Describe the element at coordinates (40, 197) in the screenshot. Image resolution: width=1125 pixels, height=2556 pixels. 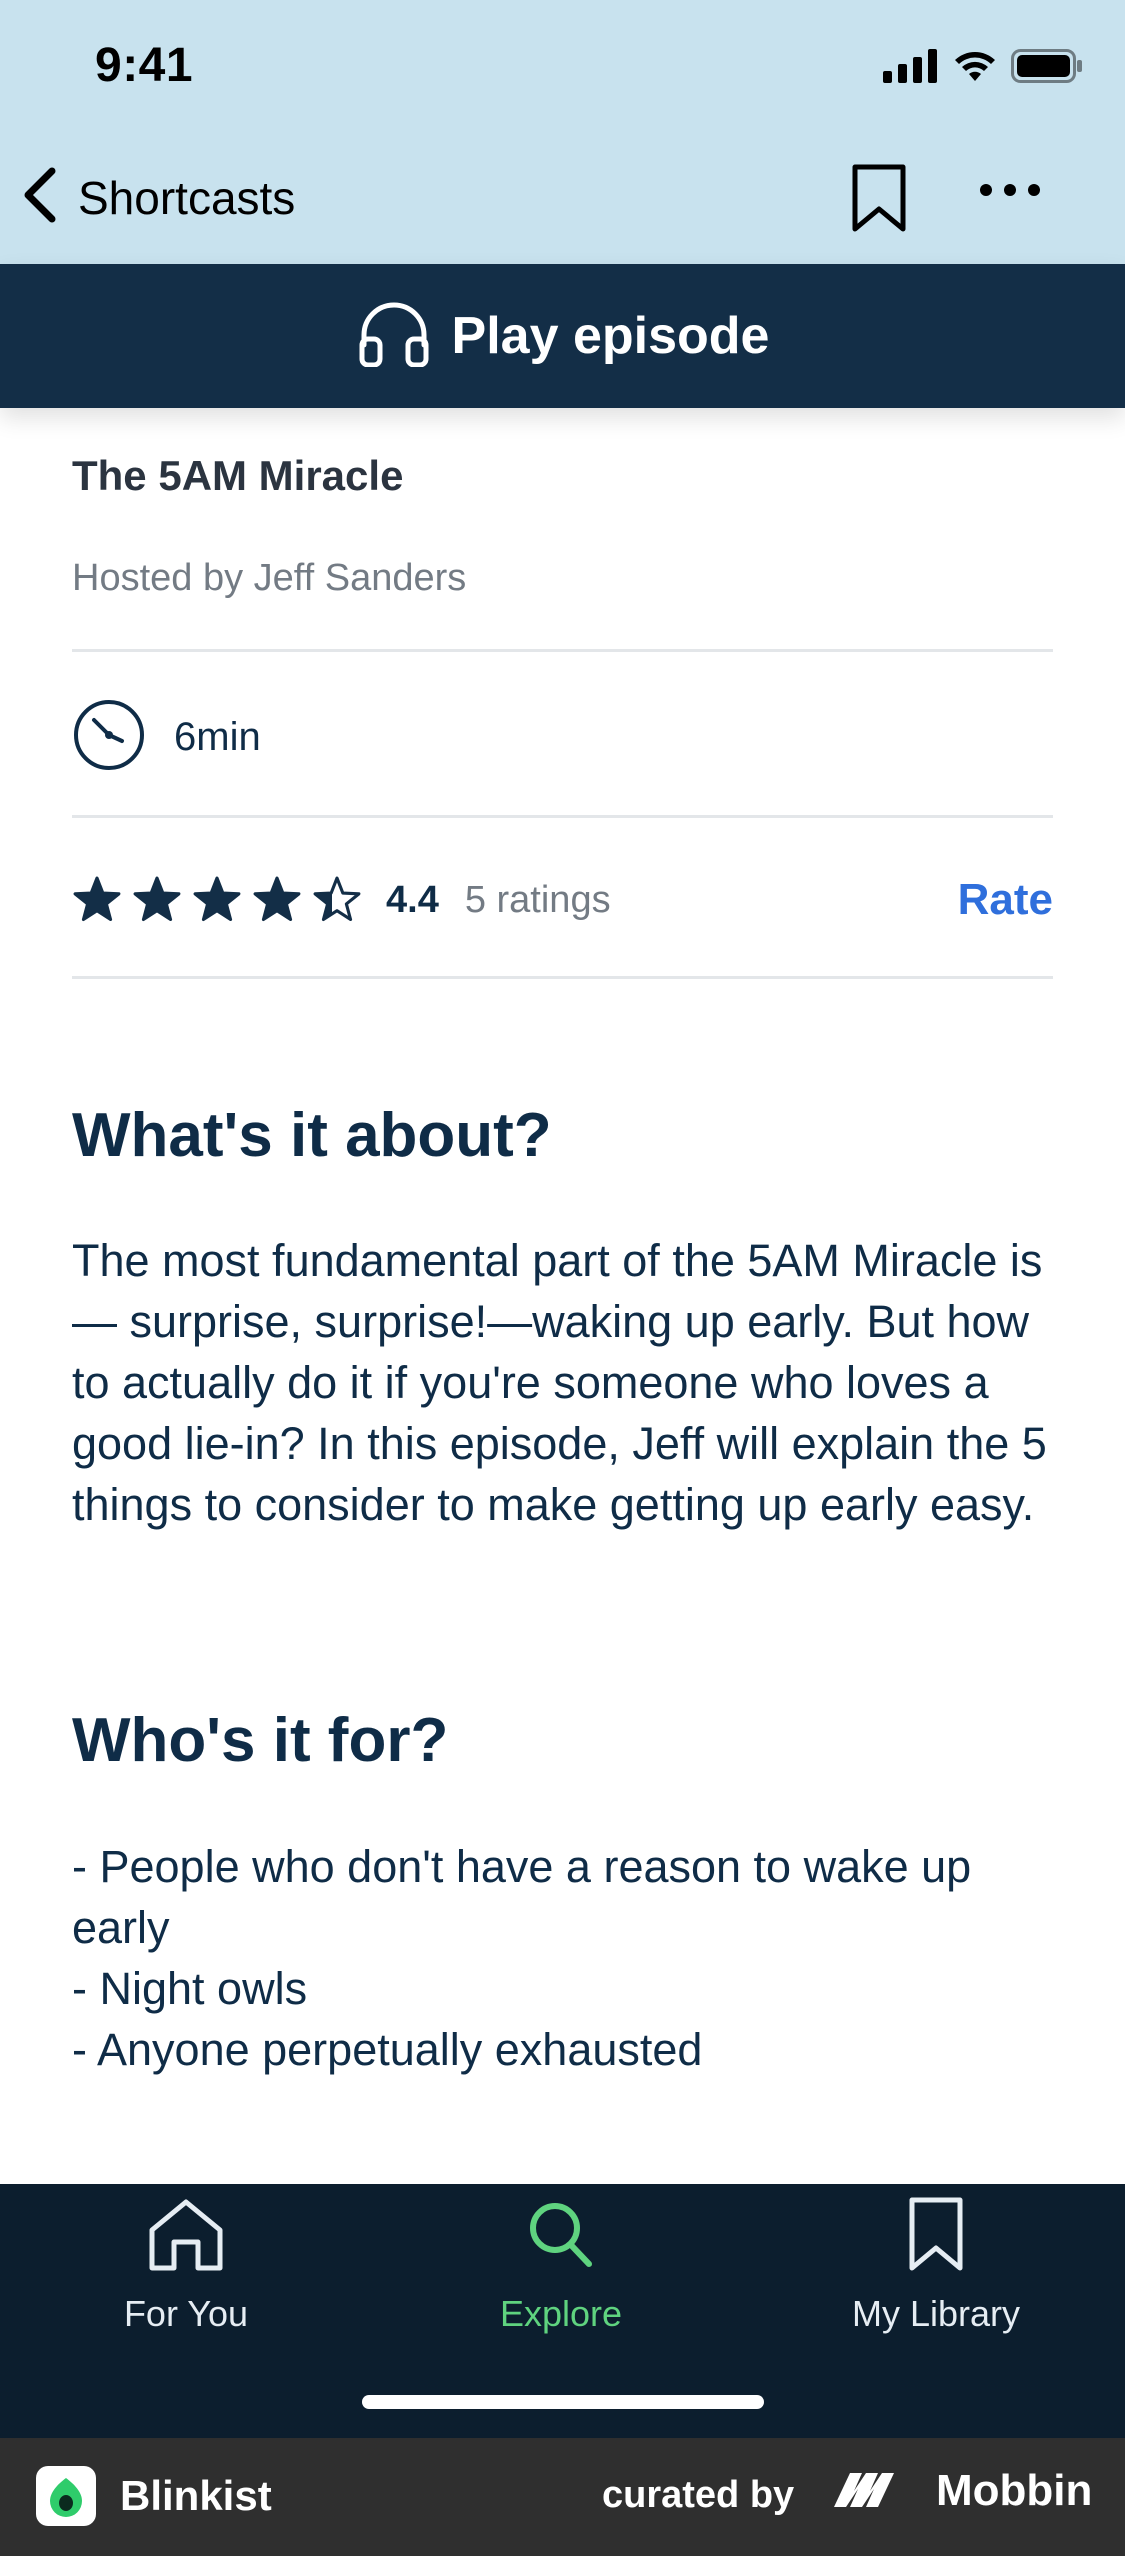
I see `chevron-left-icon` at that location.